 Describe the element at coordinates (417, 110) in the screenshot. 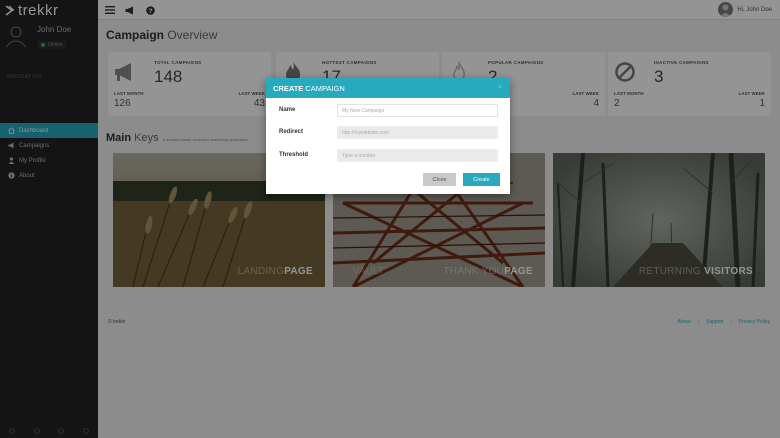

I see `campaign-name-input` at that location.